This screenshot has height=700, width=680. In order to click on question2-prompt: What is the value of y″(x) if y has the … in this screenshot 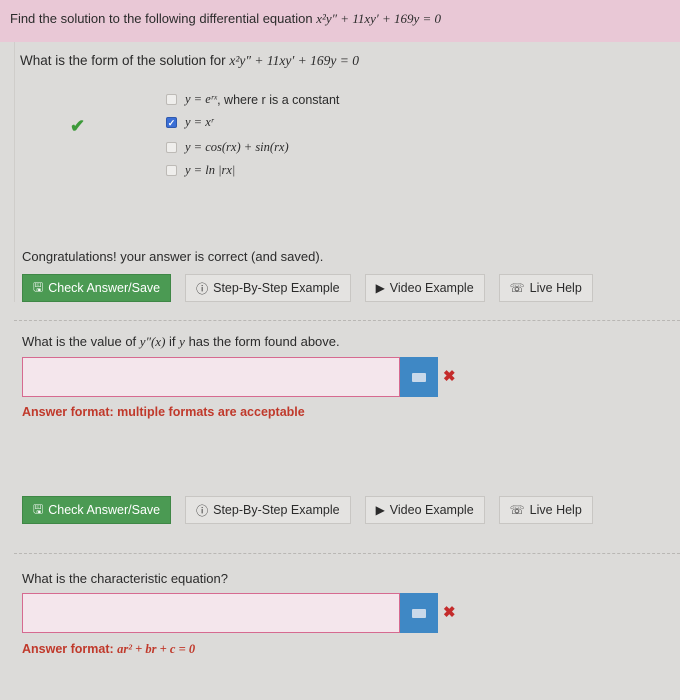, I will do `click(181, 342)`.